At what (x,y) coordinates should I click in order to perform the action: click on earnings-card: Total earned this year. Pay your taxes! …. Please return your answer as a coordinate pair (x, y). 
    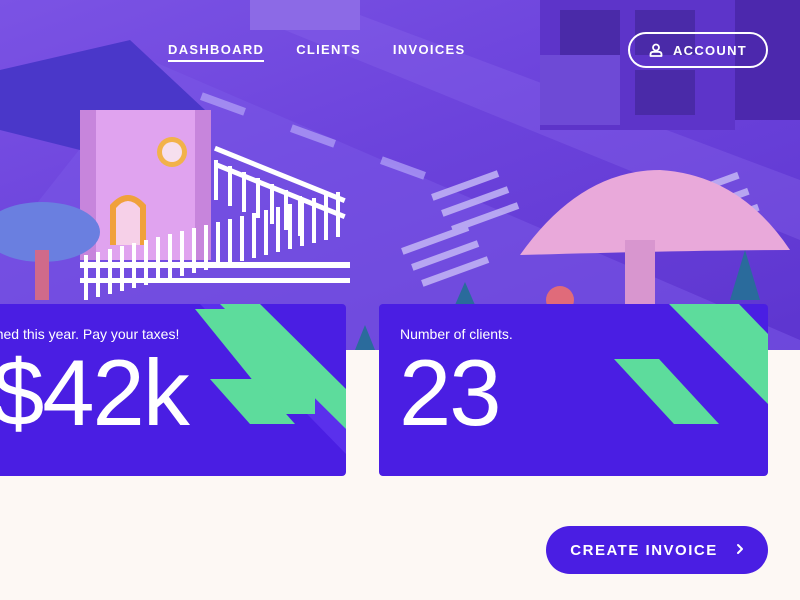
    Looking at the image, I should click on (173, 390).